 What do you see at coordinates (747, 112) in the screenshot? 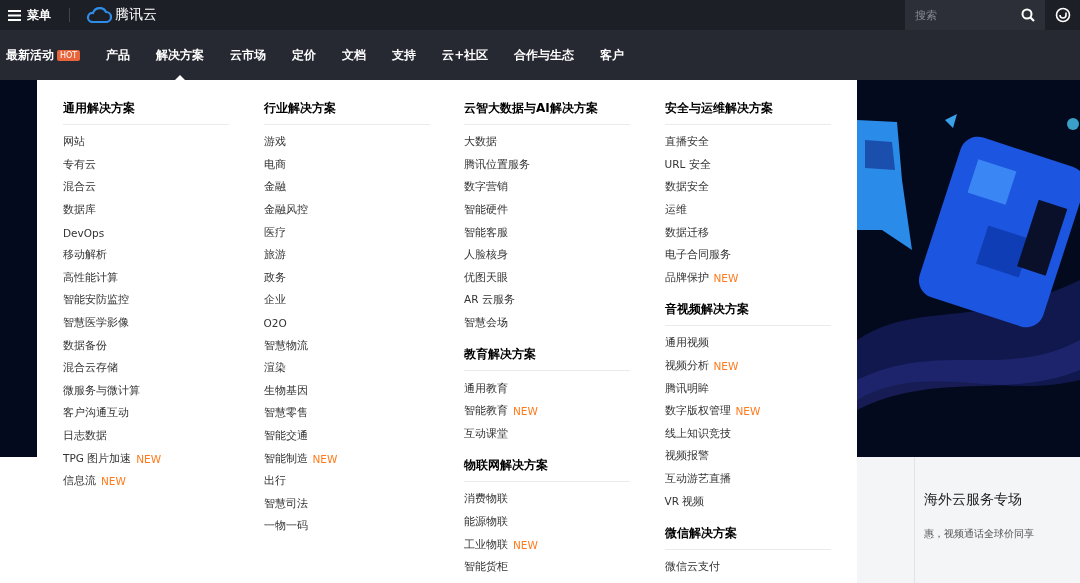
I see `section-heading: 安全与运维解决方案` at bounding box center [747, 112].